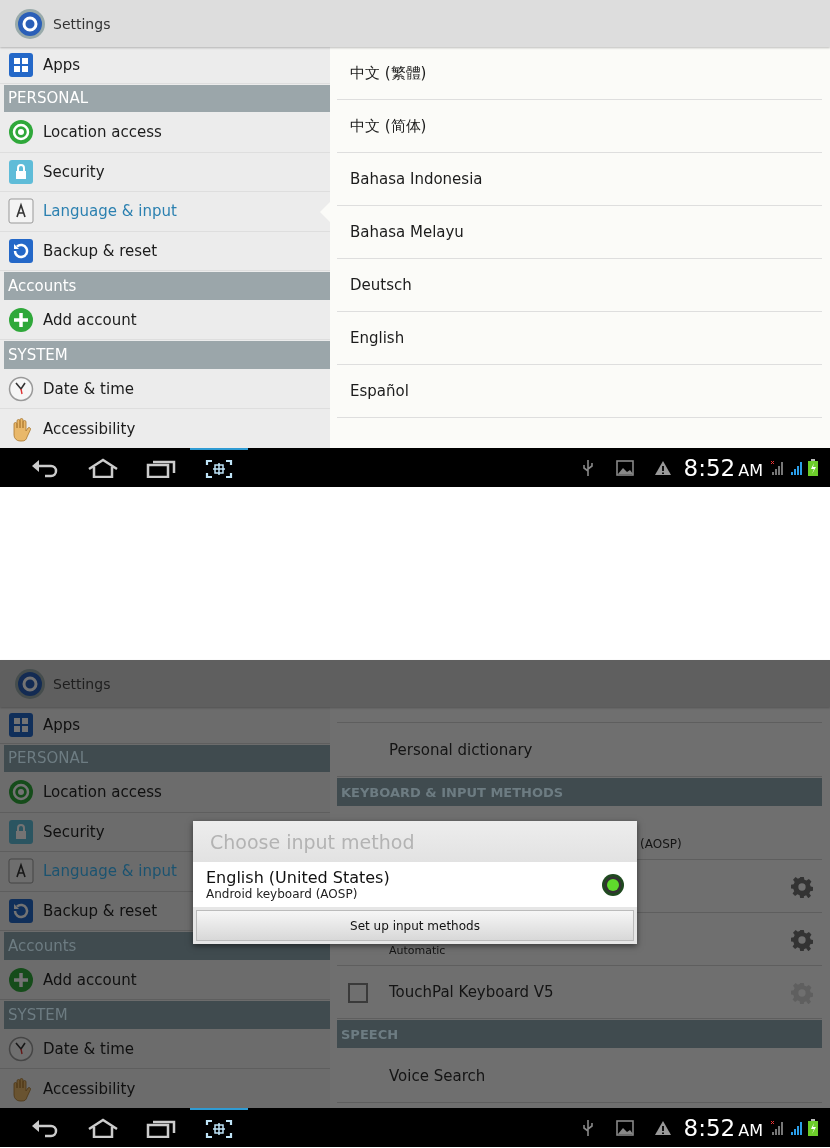 Image resolution: width=830 pixels, height=1148 pixels. I want to click on row-summary: (AOSP), so click(661, 844).